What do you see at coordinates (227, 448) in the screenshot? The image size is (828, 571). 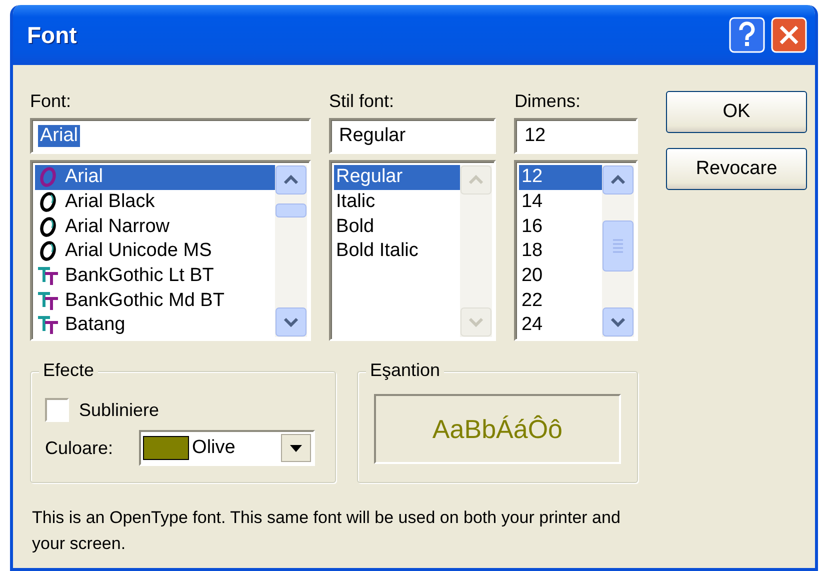 I see `color-dropdown: Olive` at bounding box center [227, 448].